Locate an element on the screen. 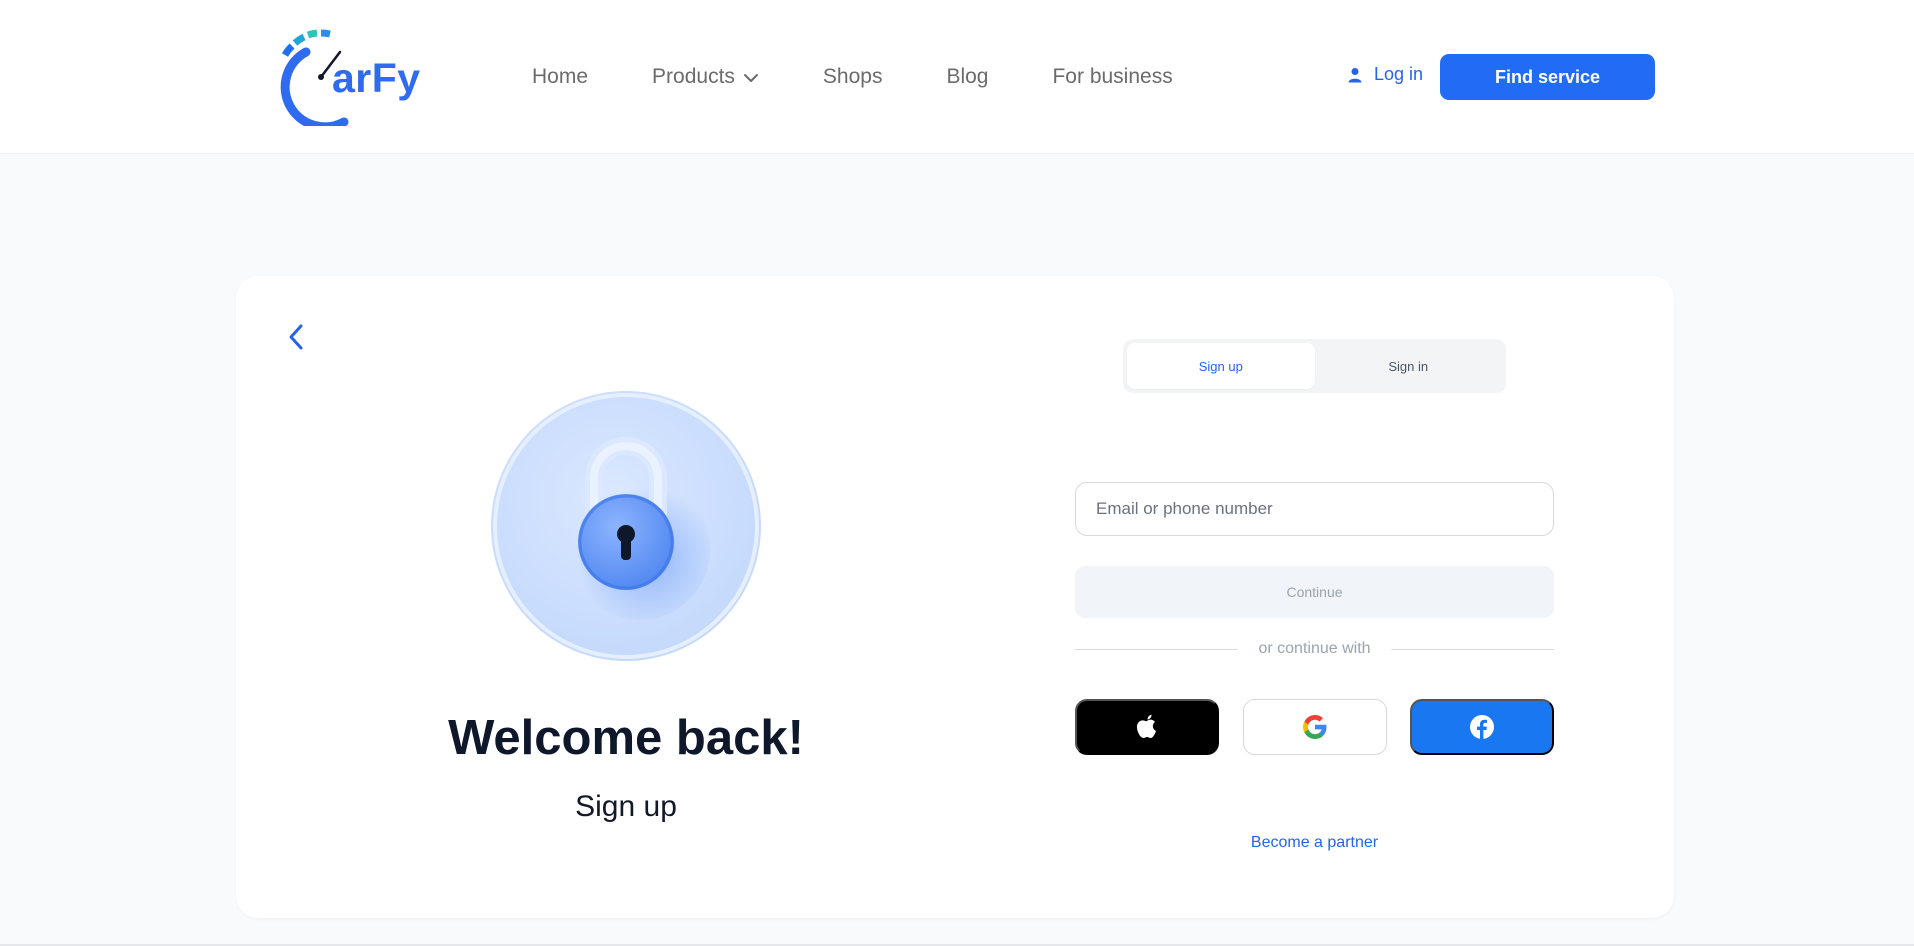 The width and height of the screenshot is (1914, 946). mode-subtitle: Sign up is located at coordinates (626, 806).